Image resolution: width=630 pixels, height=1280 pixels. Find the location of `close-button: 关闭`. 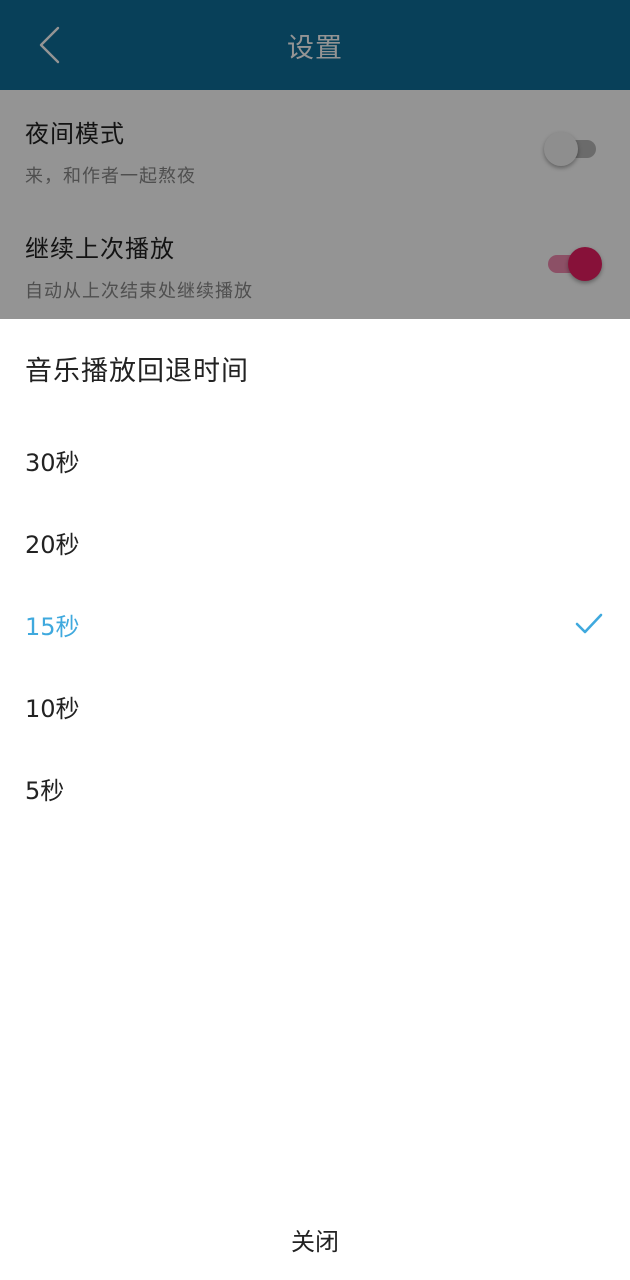

close-button: 关闭 is located at coordinates (315, 1239).